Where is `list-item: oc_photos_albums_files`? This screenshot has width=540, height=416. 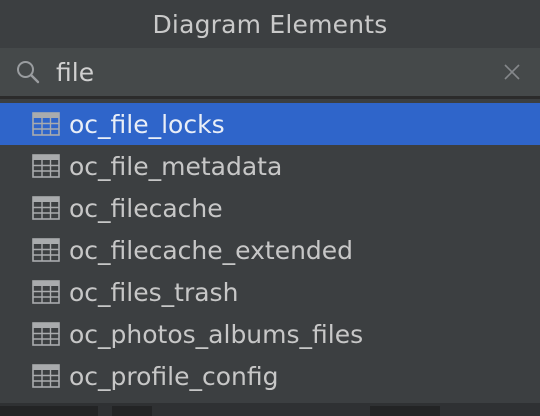
list-item: oc_photos_albums_files is located at coordinates (270, 334).